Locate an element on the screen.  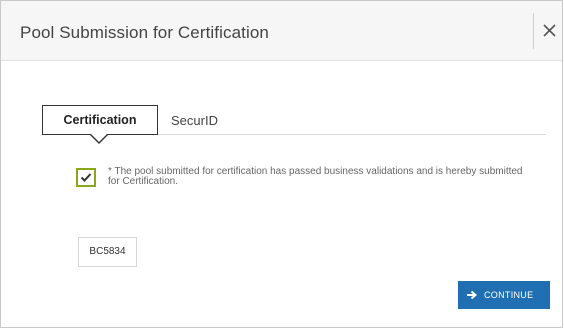
close-icon is located at coordinates (549, 30).